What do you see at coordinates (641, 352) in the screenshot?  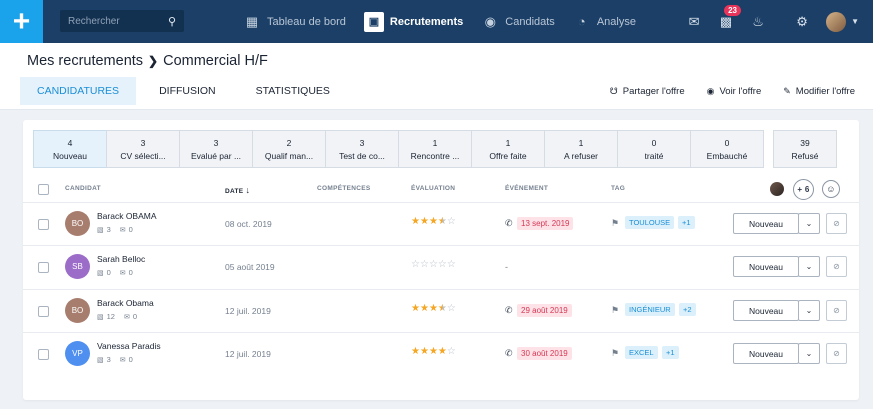 I see `tag-chip: EXCEL` at bounding box center [641, 352].